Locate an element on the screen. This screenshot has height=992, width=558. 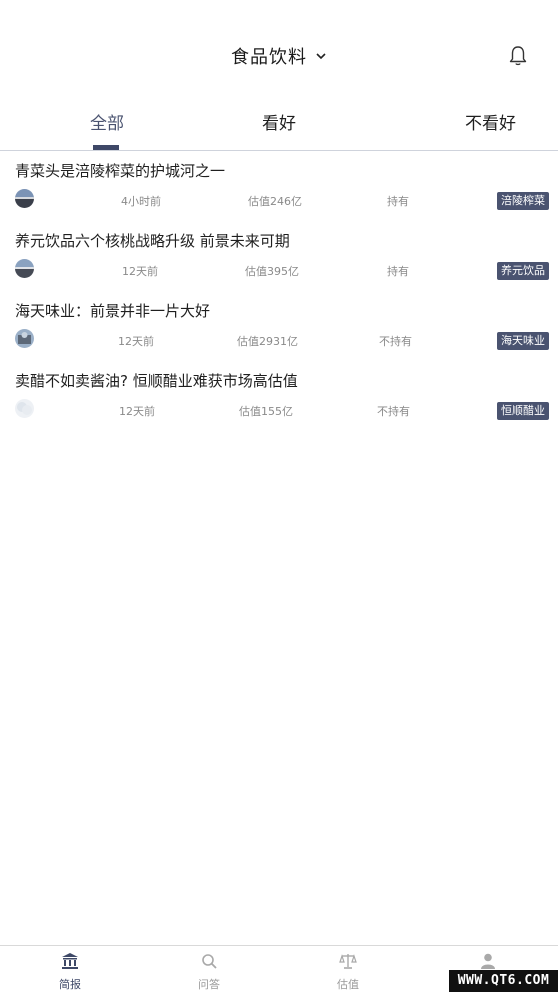
nav-label: 问答 is located at coordinates (209, 984).